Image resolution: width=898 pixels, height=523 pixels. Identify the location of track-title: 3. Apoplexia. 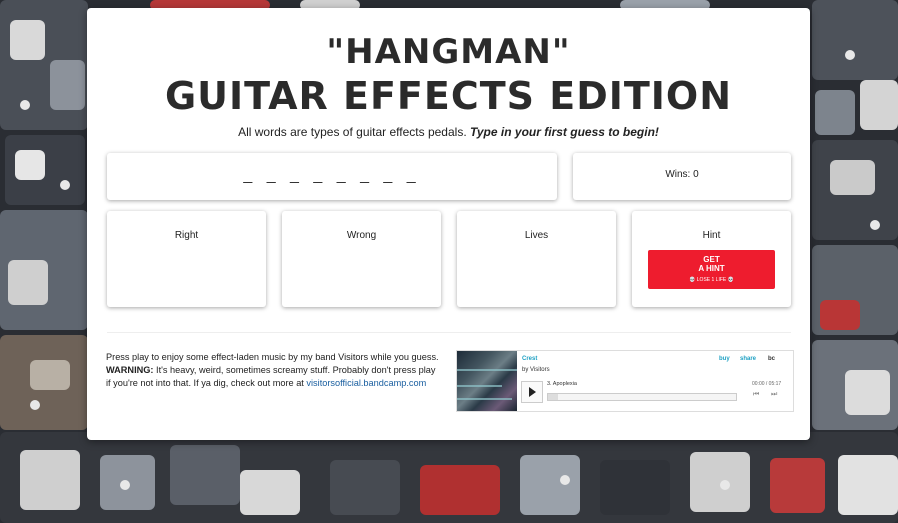
(562, 384).